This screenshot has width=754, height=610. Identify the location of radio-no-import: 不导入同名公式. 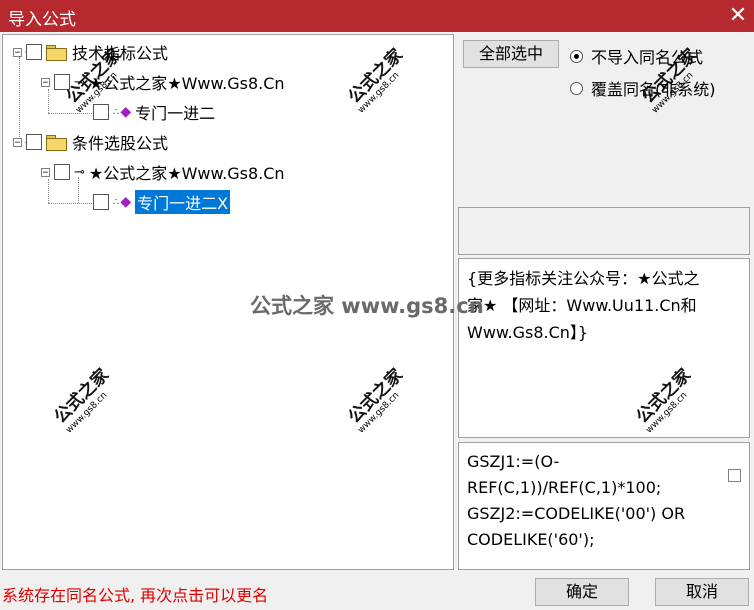
(636, 56).